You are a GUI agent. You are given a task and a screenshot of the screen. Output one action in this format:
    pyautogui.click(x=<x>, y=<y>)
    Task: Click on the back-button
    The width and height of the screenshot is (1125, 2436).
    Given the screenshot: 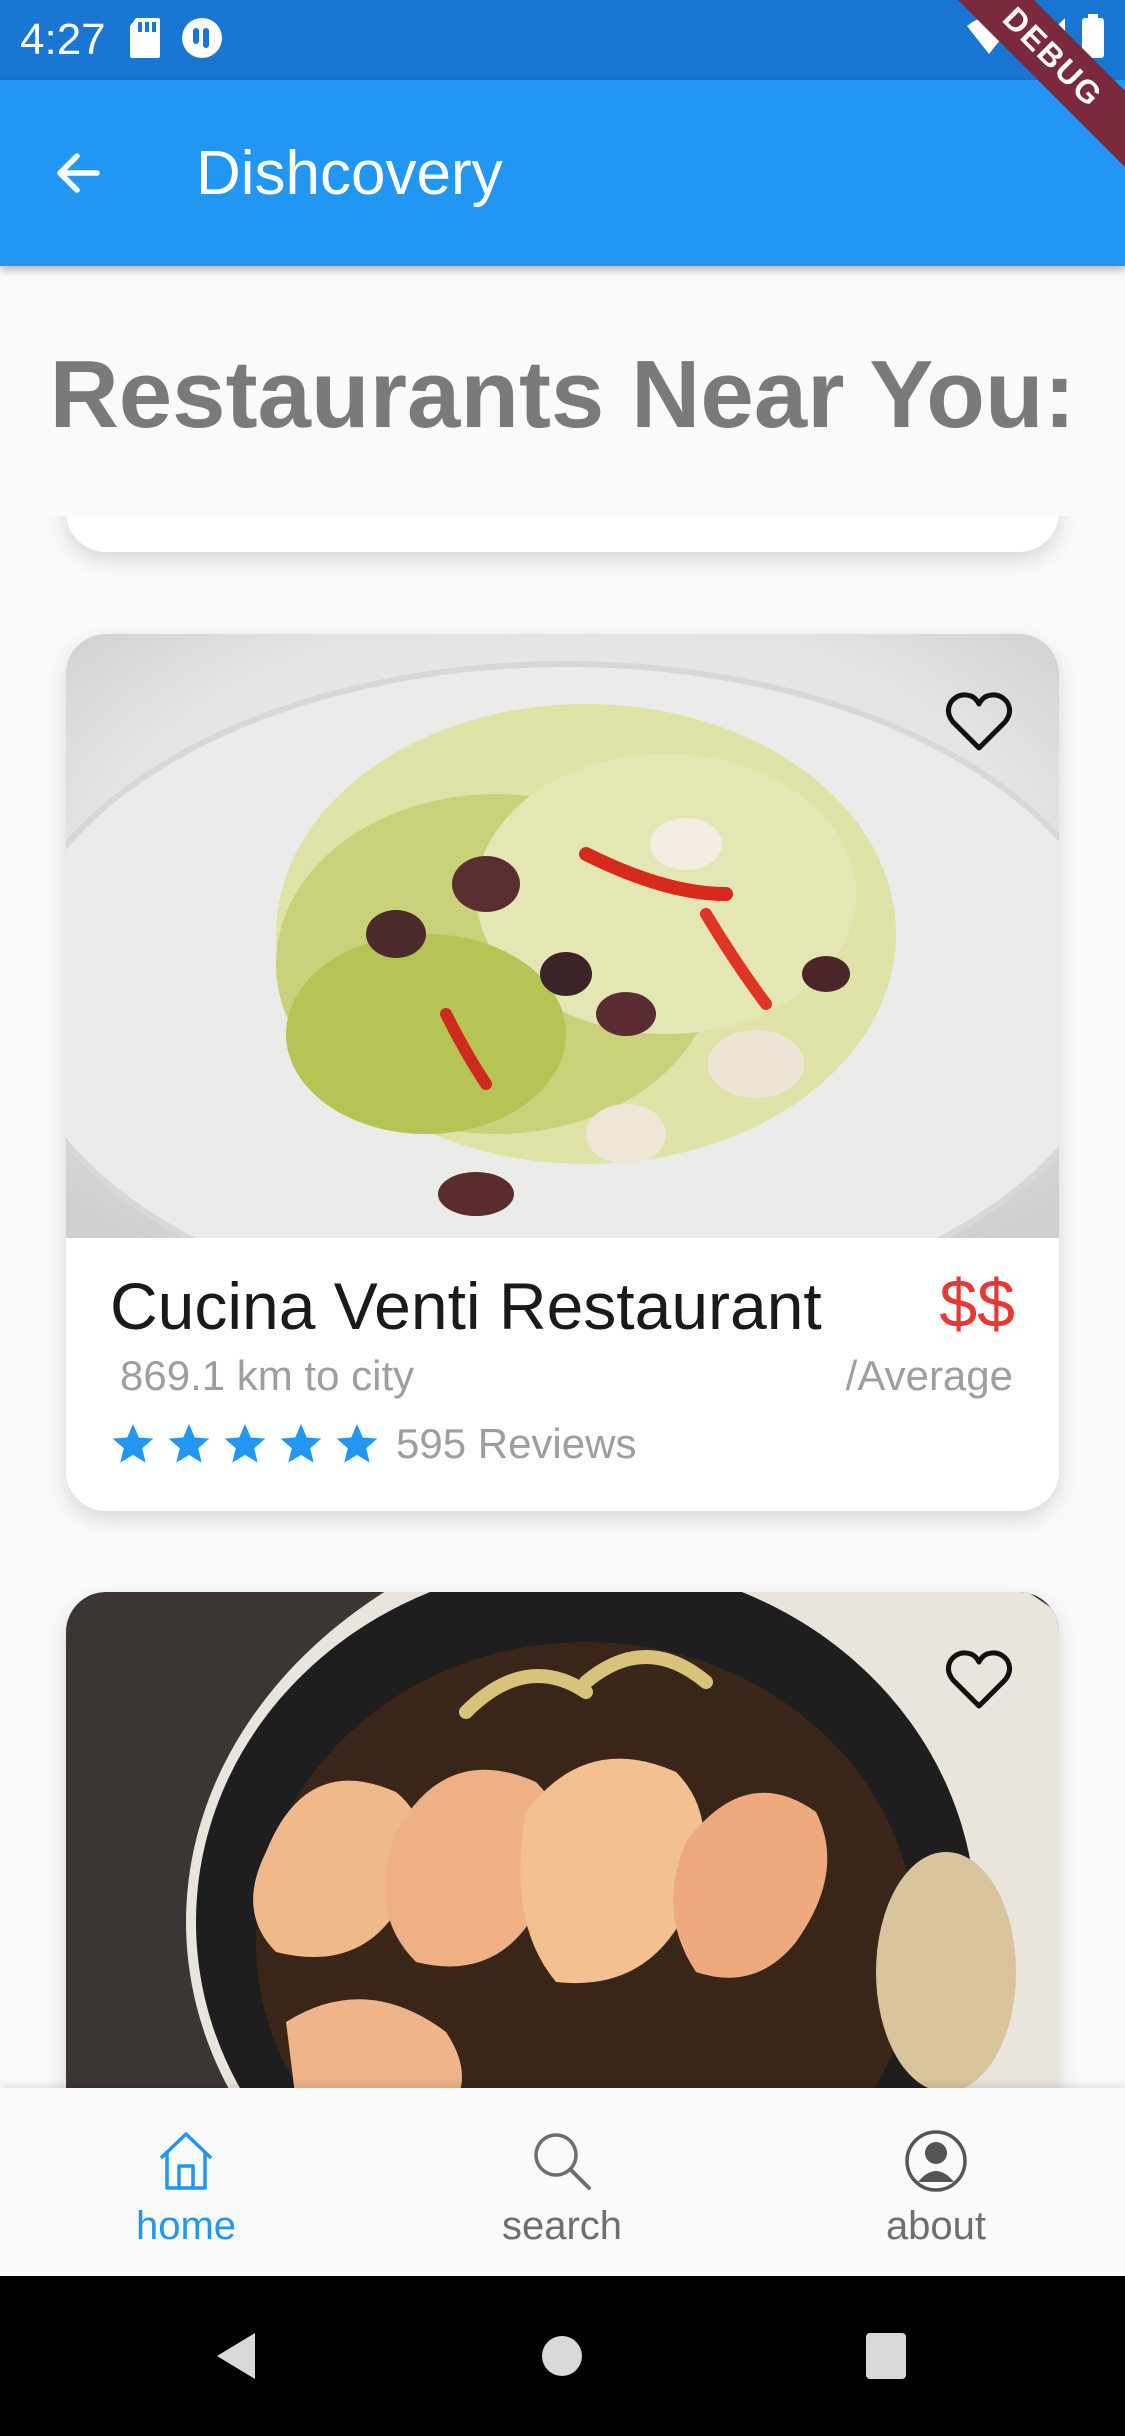 What is the action you would take?
    pyautogui.click(x=78, y=173)
    